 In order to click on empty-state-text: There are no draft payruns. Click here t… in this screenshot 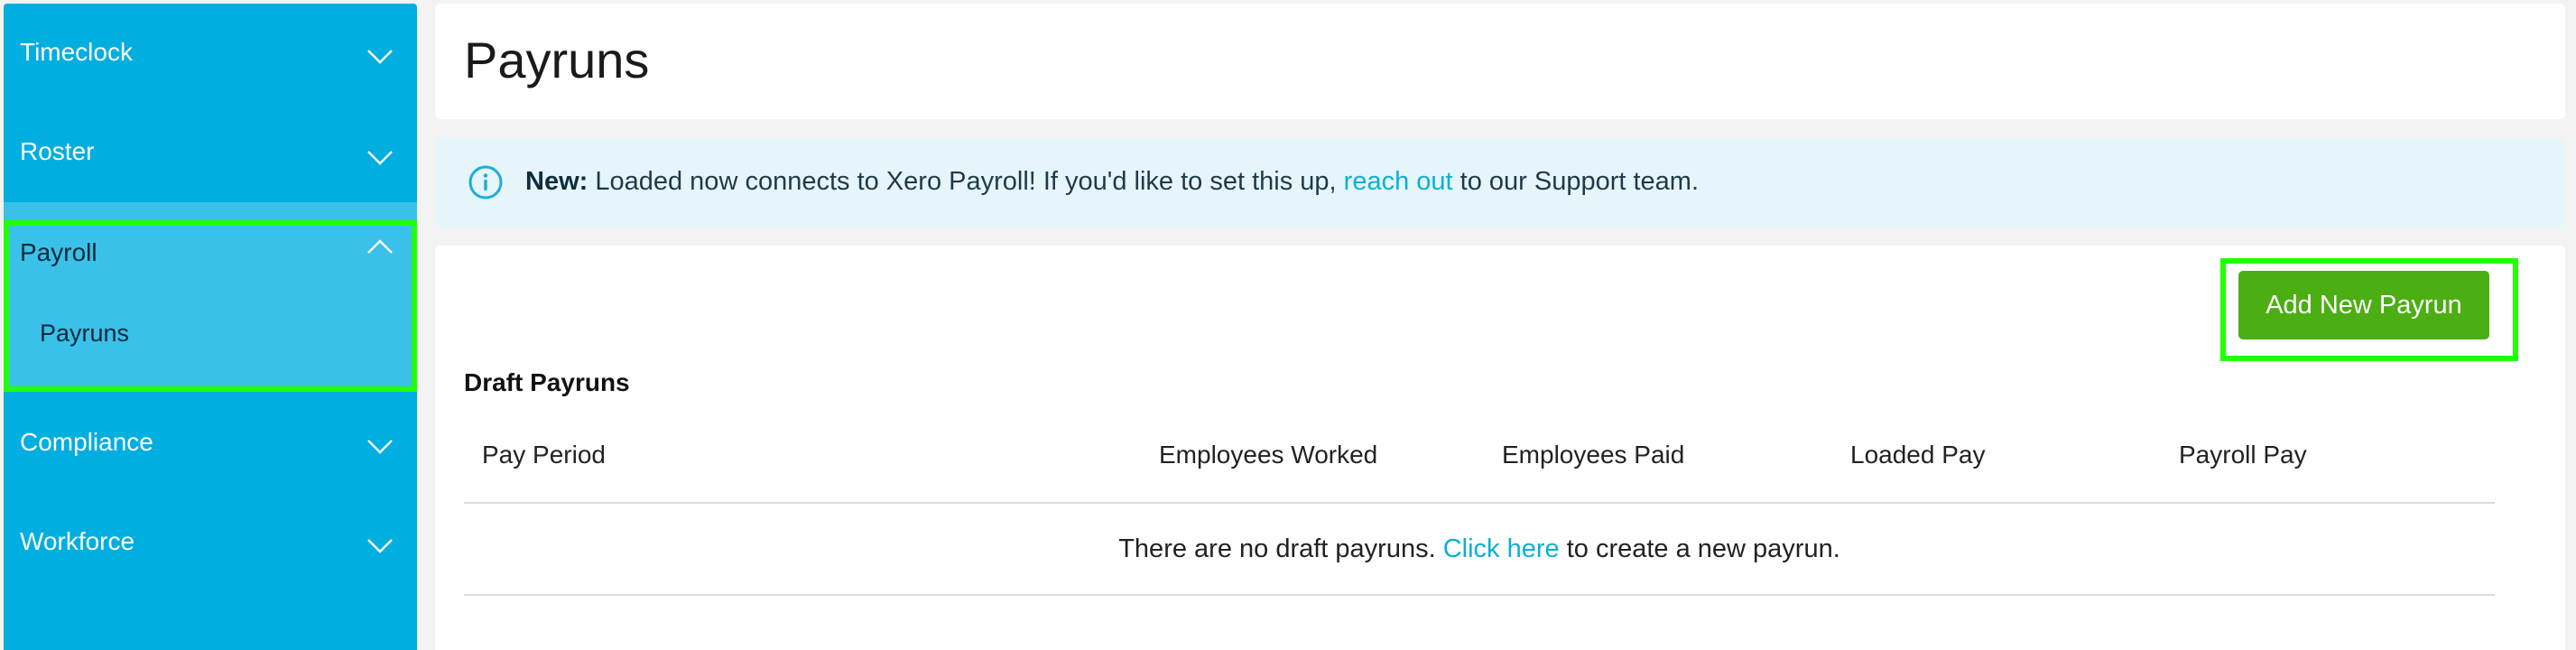, I will do `click(1479, 549)`.